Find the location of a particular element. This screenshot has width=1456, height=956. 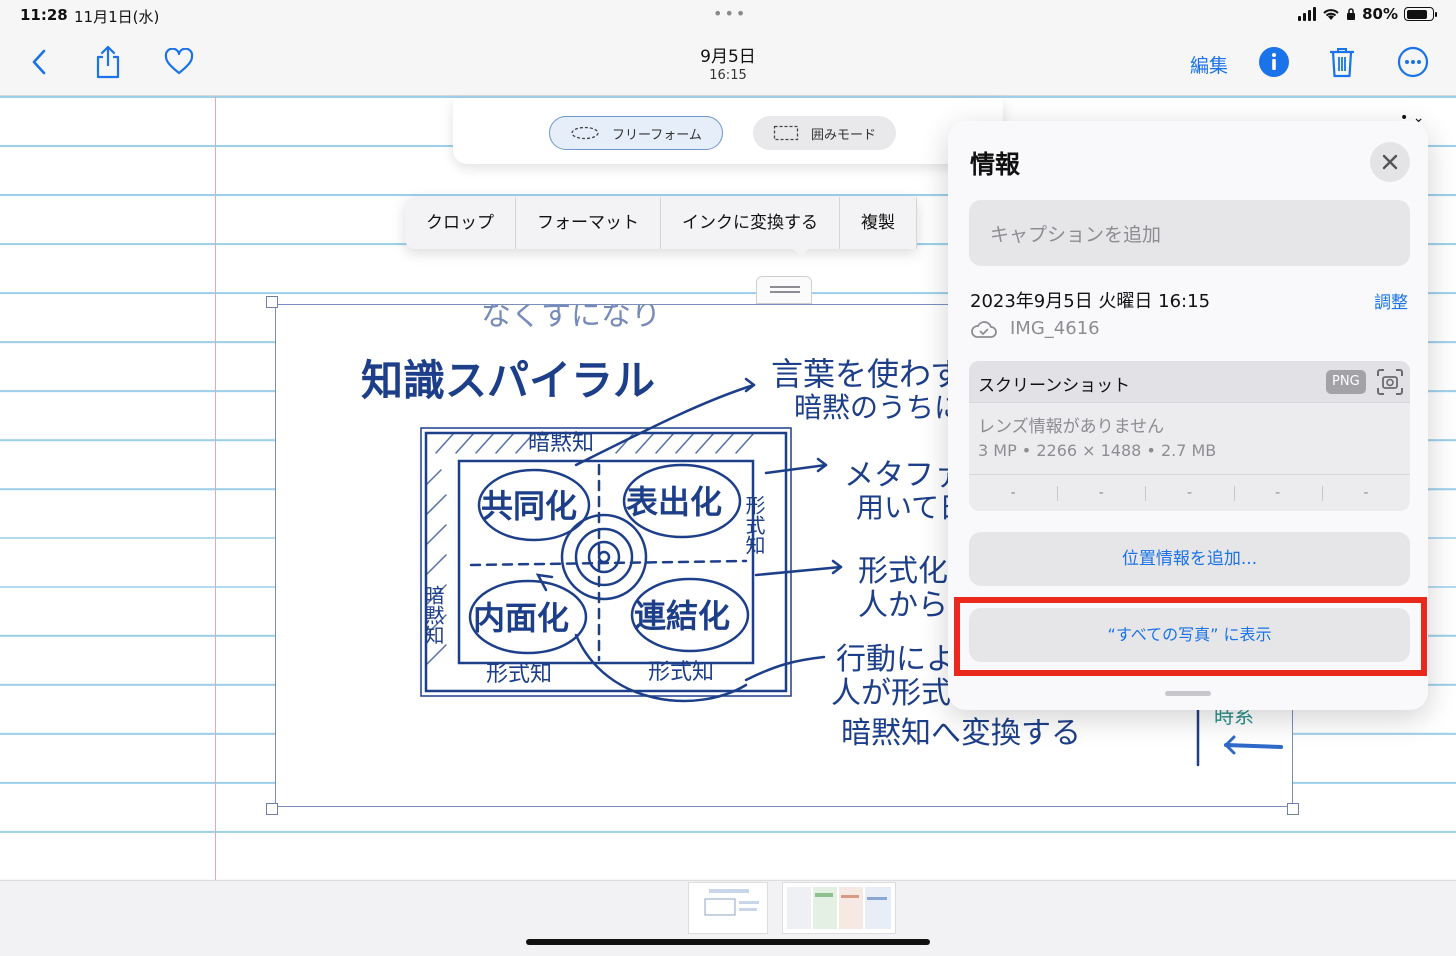

resize-handle-top-left is located at coordinates (272, 302).